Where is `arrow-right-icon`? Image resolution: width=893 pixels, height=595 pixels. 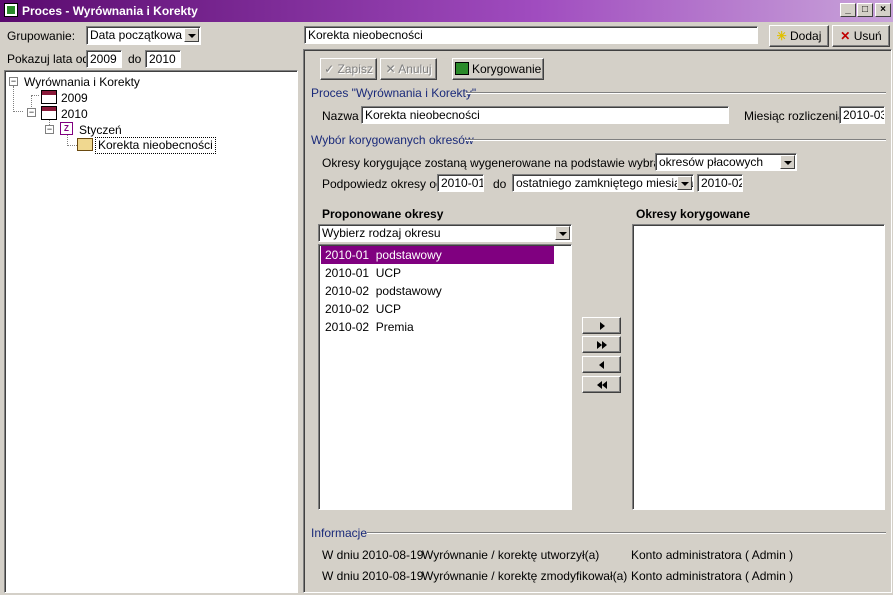
arrow-right-icon is located at coordinates (602, 326).